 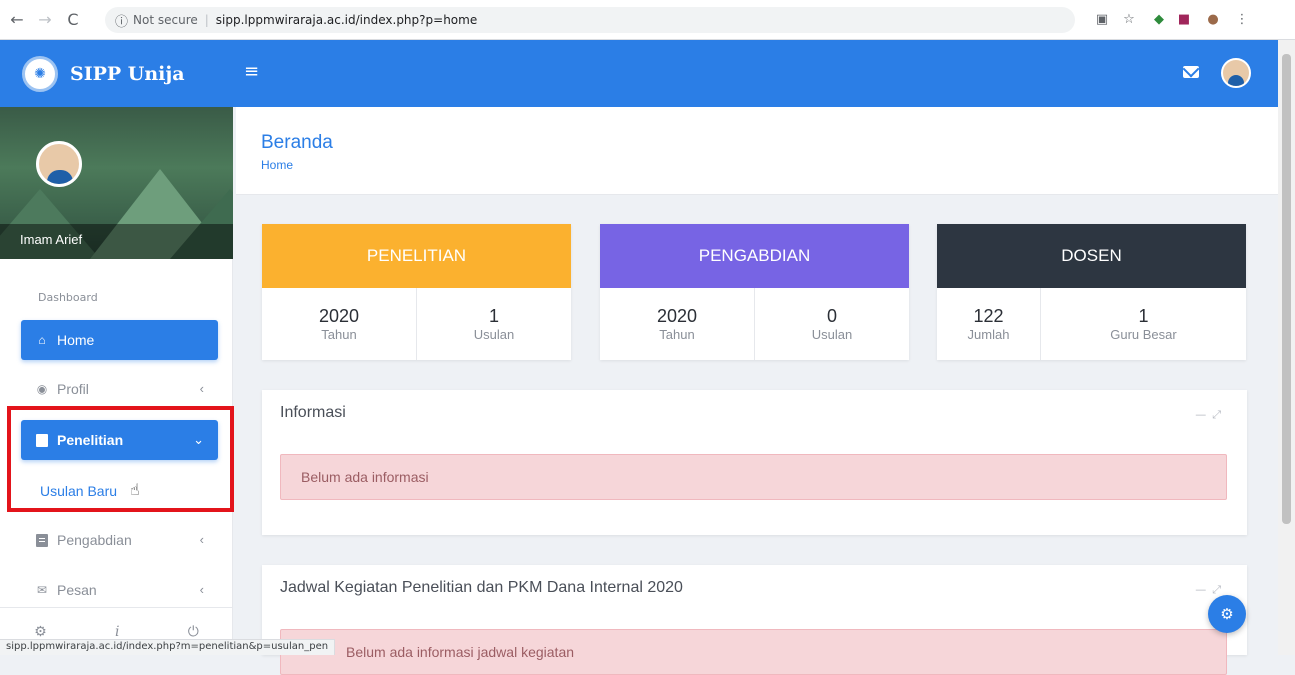 I want to click on stat-value: 122, so click(x=988, y=316).